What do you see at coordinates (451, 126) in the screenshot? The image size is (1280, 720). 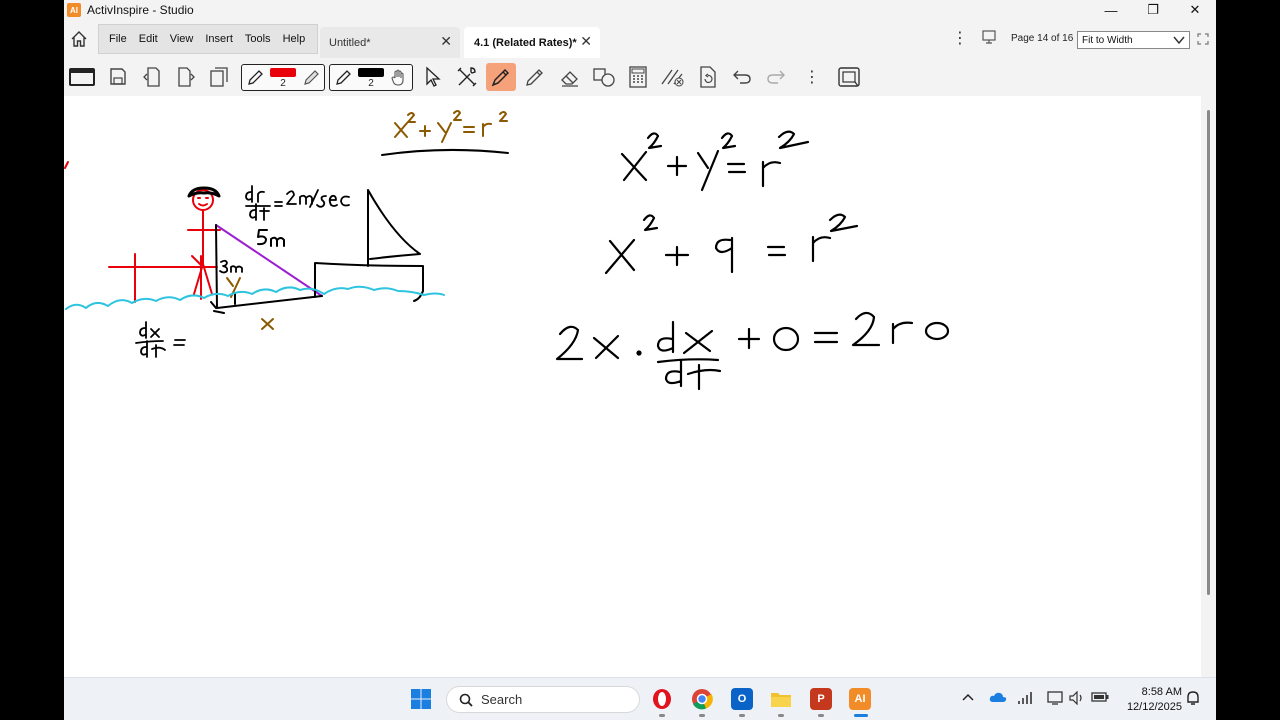 I see `ink-equation-brown` at bounding box center [451, 126].